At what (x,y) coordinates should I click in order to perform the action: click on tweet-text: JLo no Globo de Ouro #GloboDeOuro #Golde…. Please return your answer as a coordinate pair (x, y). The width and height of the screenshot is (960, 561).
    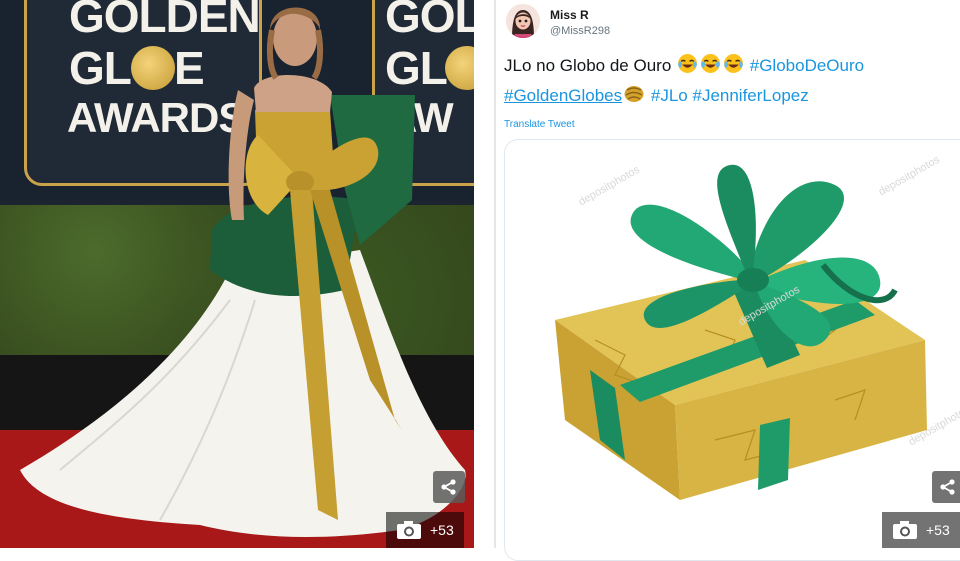
    Looking at the image, I should click on (729, 82).